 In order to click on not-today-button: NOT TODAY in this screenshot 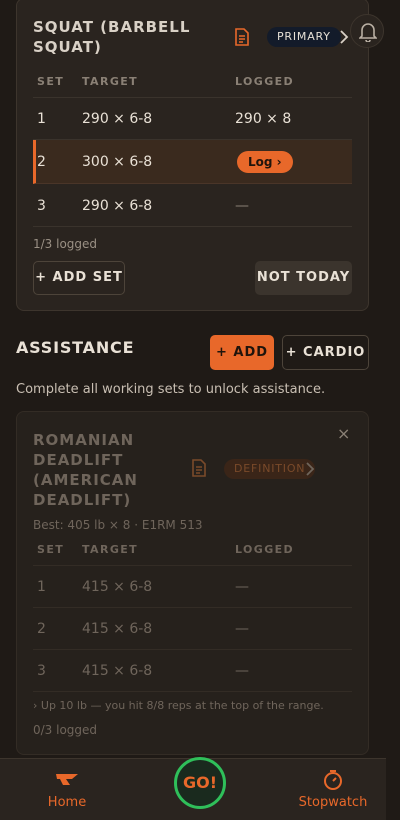, I will do `click(303, 278)`.